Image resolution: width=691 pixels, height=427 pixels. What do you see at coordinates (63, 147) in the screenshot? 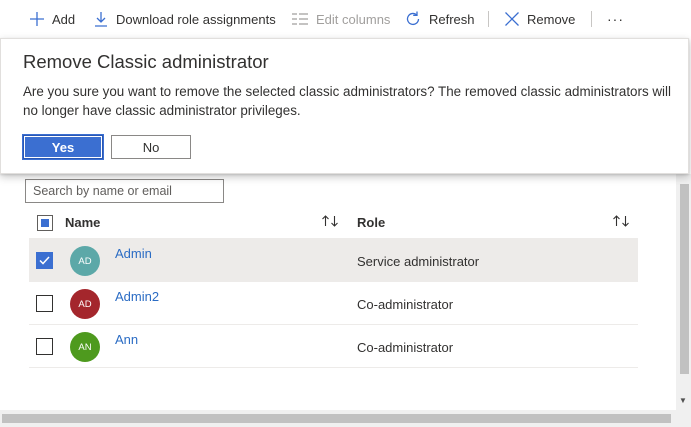
I see `yes-button: Yes` at bounding box center [63, 147].